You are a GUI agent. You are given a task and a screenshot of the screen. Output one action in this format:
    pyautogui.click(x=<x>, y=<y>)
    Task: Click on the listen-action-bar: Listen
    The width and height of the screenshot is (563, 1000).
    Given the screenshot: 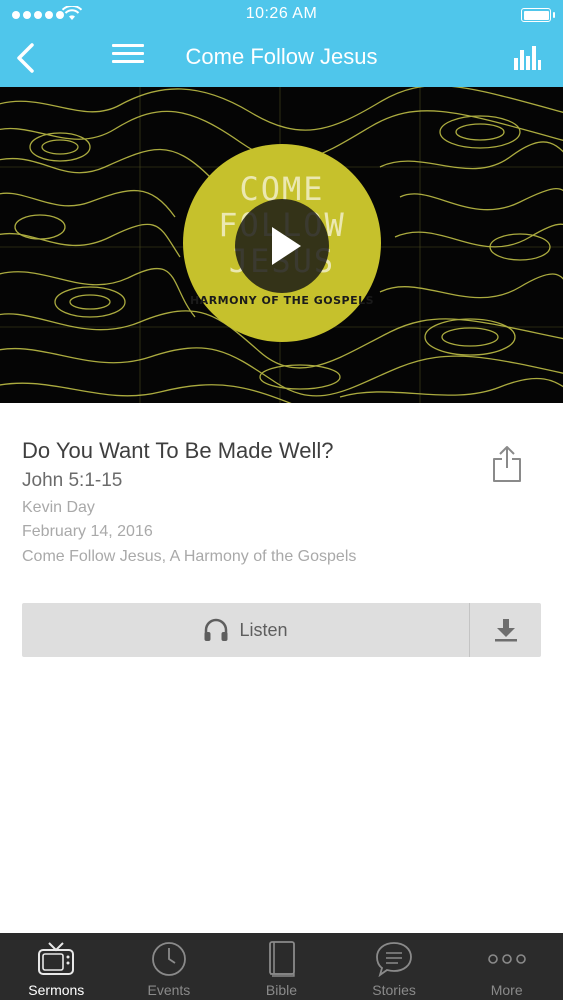 What is the action you would take?
    pyautogui.click(x=281, y=630)
    